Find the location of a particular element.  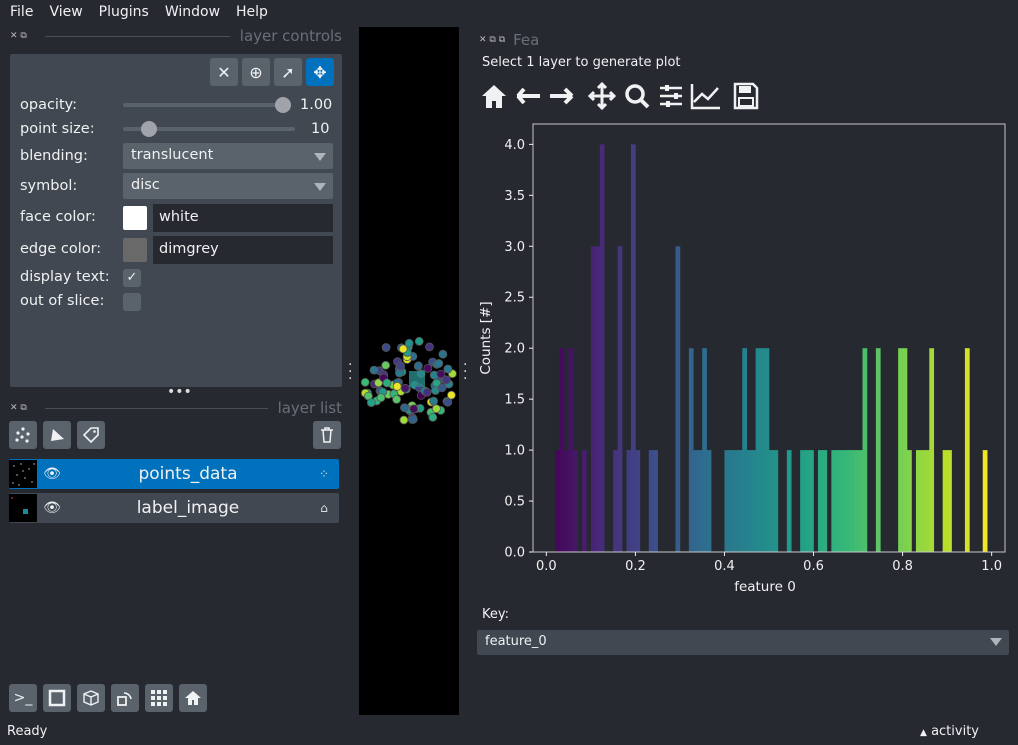

grid-button is located at coordinates (159, 698).